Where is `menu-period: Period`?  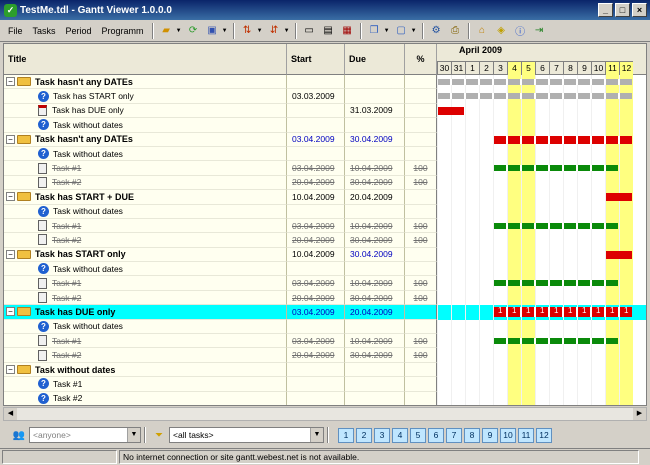 menu-period: Period is located at coordinates (79, 31).